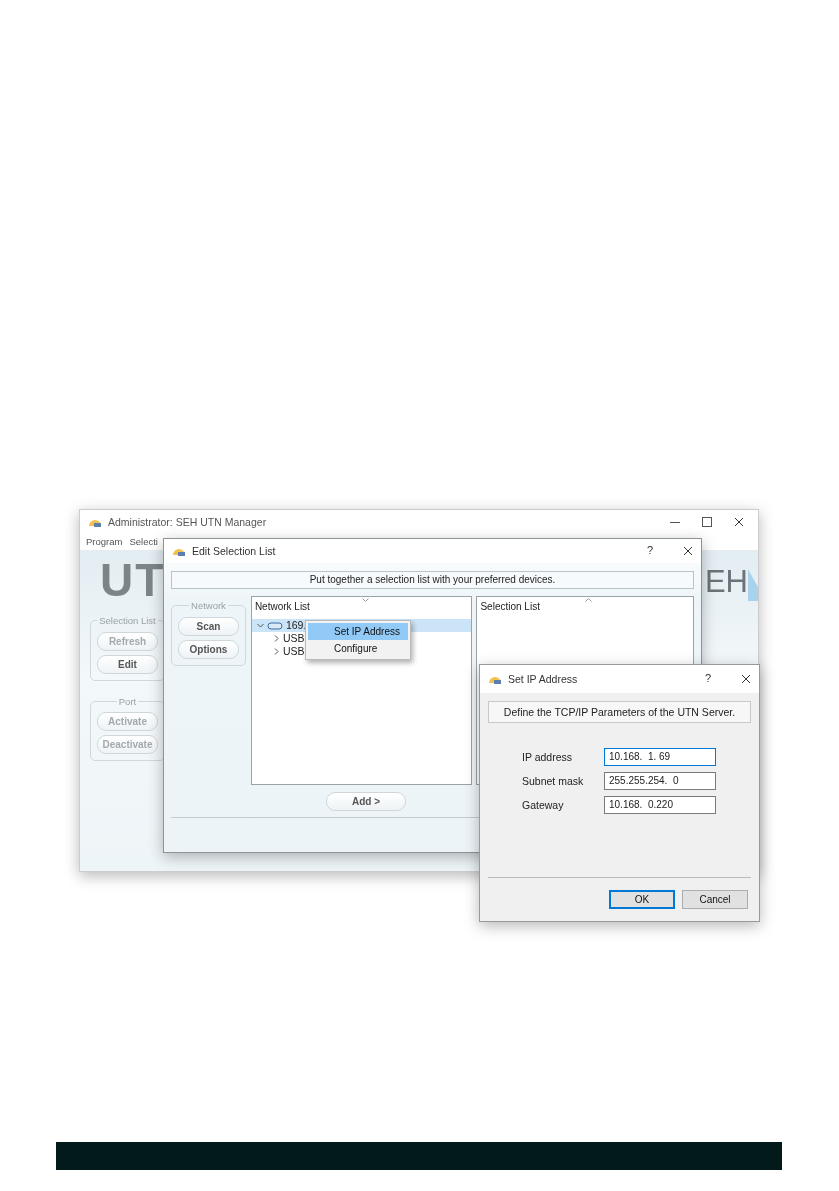 The height and width of the screenshot is (1191, 839). What do you see at coordinates (127, 701) in the screenshot?
I see `group-legend: Port` at bounding box center [127, 701].